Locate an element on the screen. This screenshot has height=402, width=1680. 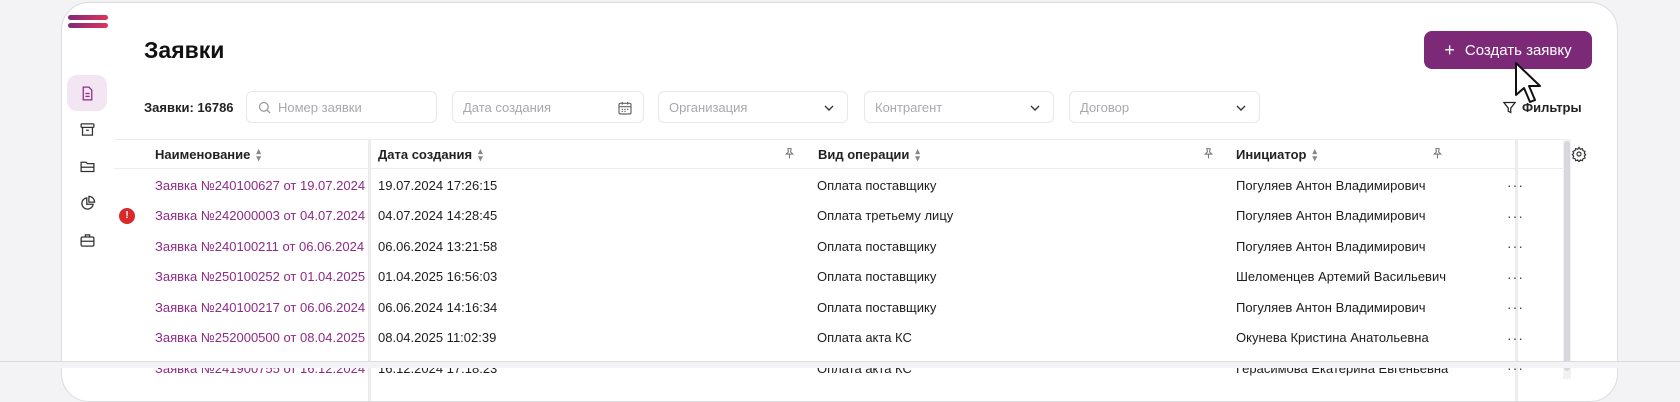
column-header-operation: Вид операции ▴ ▾ is located at coordinates (869, 154).